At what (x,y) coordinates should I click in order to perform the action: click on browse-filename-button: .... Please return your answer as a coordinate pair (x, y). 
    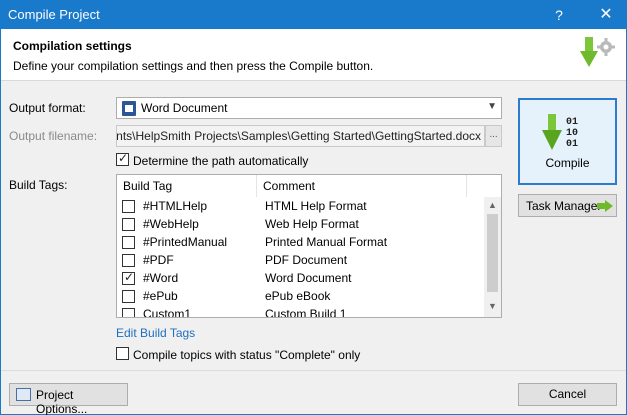
    Looking at the image, I should click on (493, 136).